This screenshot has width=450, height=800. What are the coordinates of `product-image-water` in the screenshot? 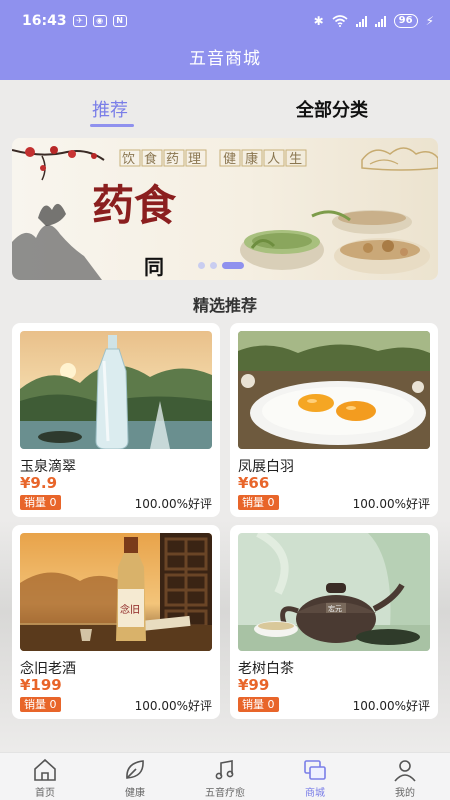 It's located at (116, 390).